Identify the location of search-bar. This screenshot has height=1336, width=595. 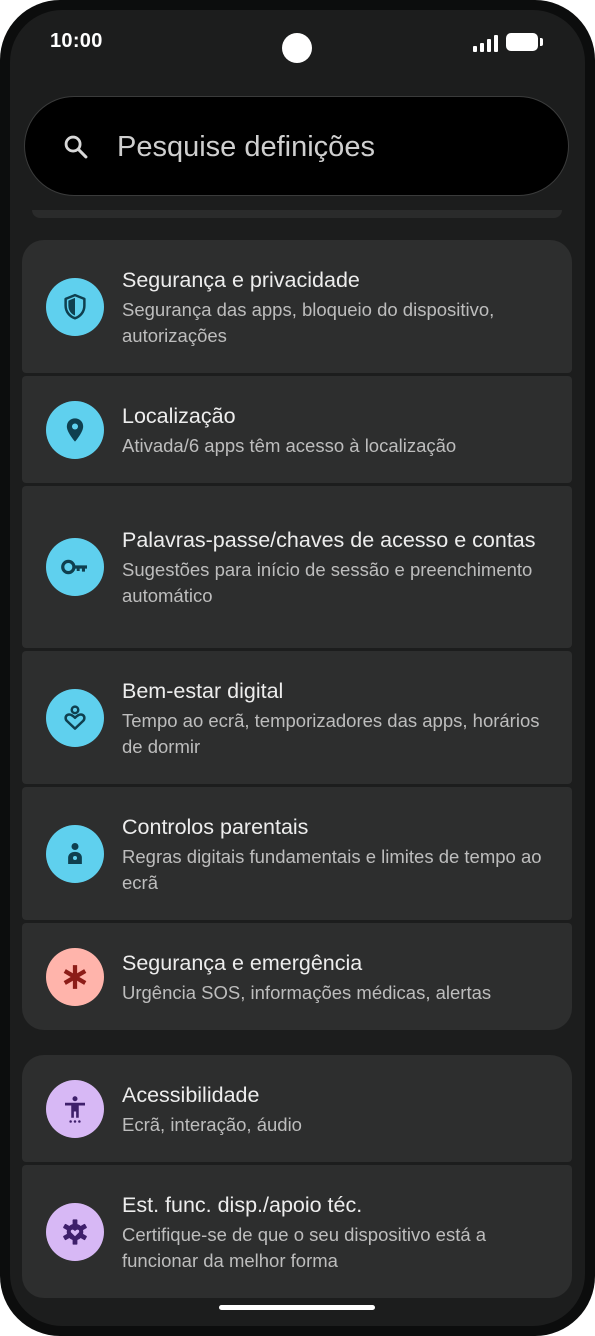
(296, 146).